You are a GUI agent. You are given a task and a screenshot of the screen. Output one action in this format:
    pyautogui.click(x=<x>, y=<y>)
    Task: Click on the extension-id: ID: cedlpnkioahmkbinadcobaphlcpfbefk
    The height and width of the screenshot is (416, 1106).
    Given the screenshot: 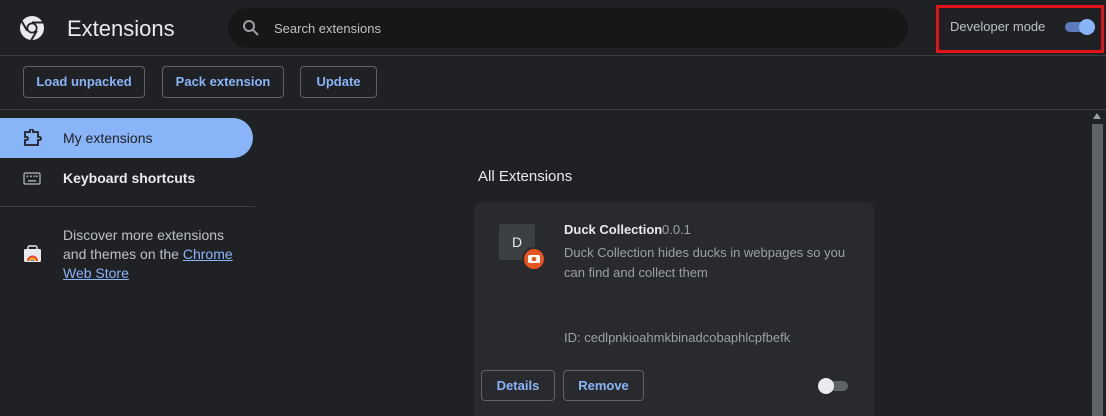 What is the action you would take?
    pyautogui.click(x=677, y=337)
    